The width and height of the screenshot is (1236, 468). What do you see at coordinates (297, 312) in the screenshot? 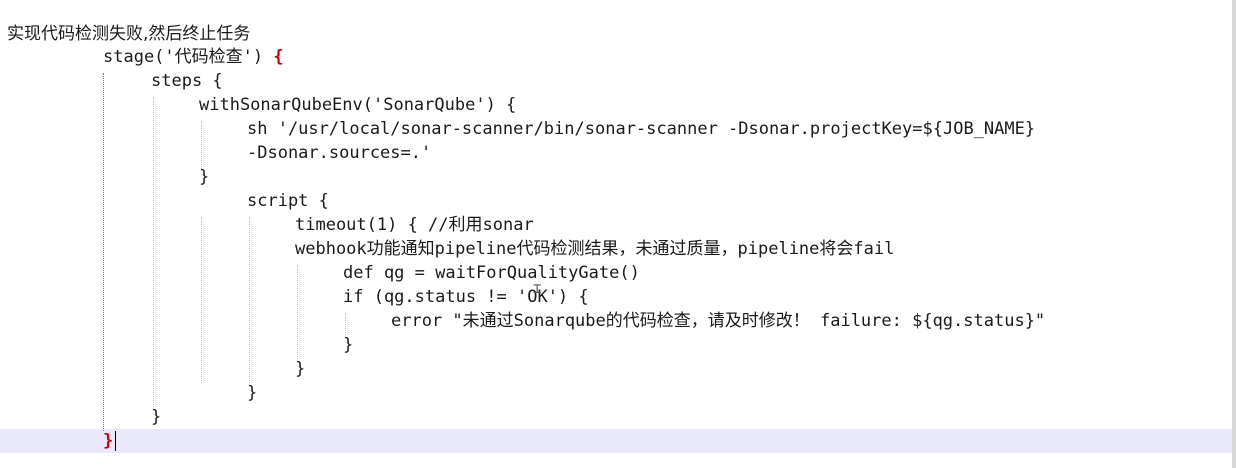
I see `indent-guide-timeout` at bounding box center [297, 312].